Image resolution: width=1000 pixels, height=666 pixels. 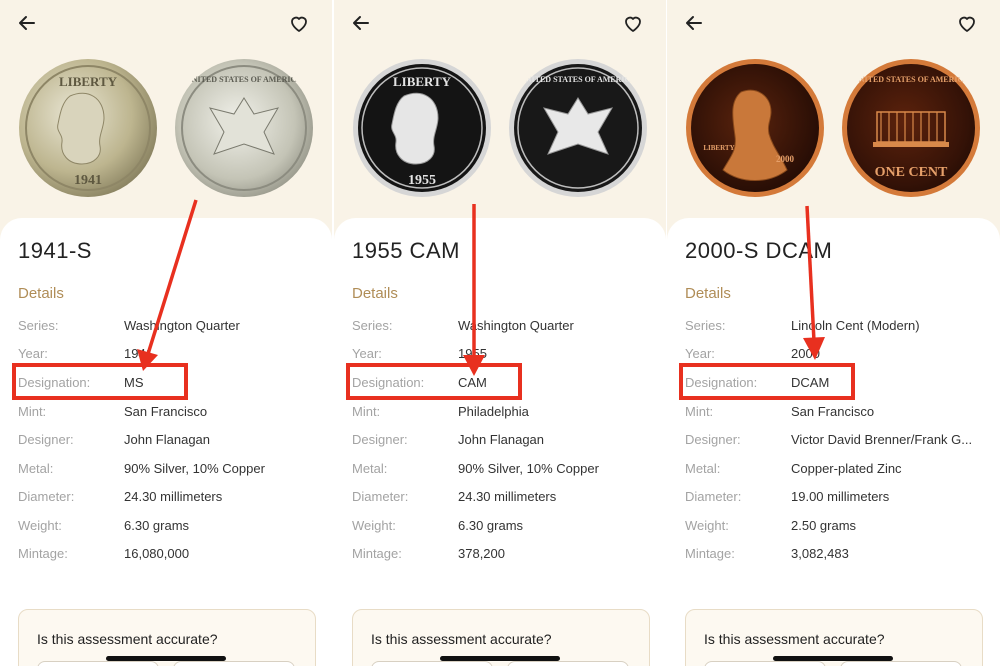 What do you see at coordinates (481, 553) in the screenshot?
I see `detail-value: 378,200` at bounding box center [481, 553].